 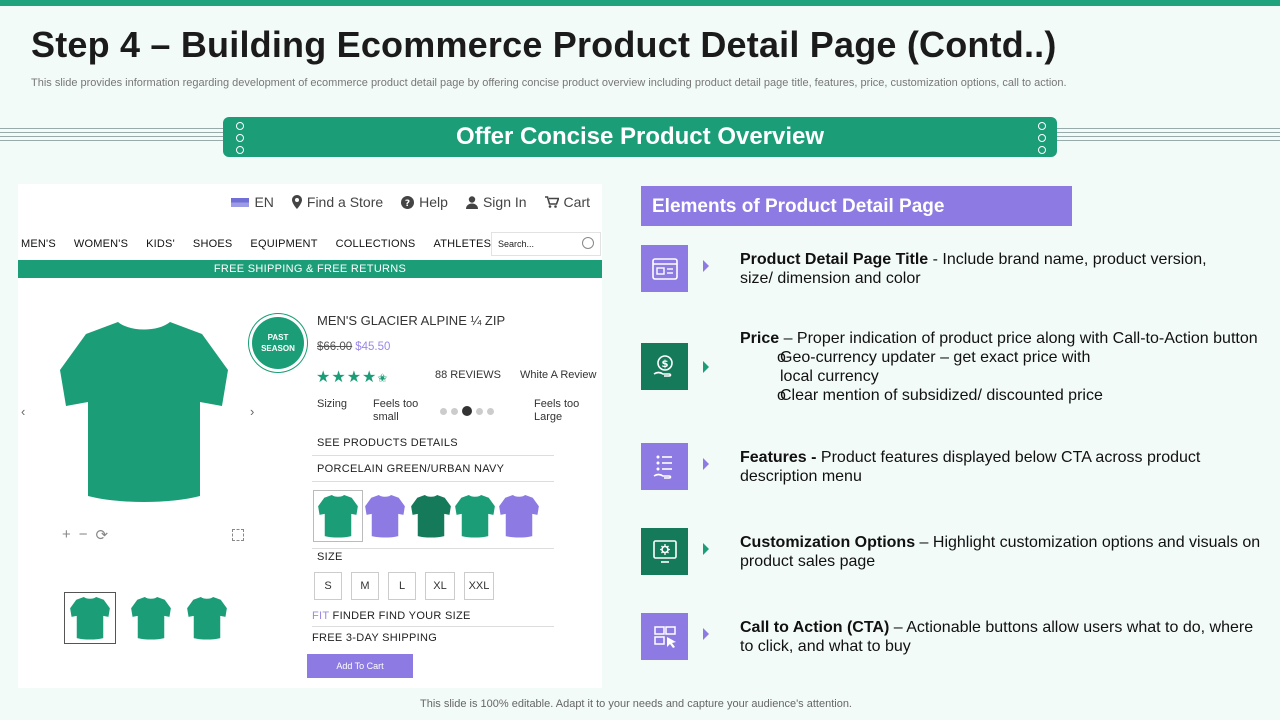 I want to click on search-icon, so click(x=588, y=243).